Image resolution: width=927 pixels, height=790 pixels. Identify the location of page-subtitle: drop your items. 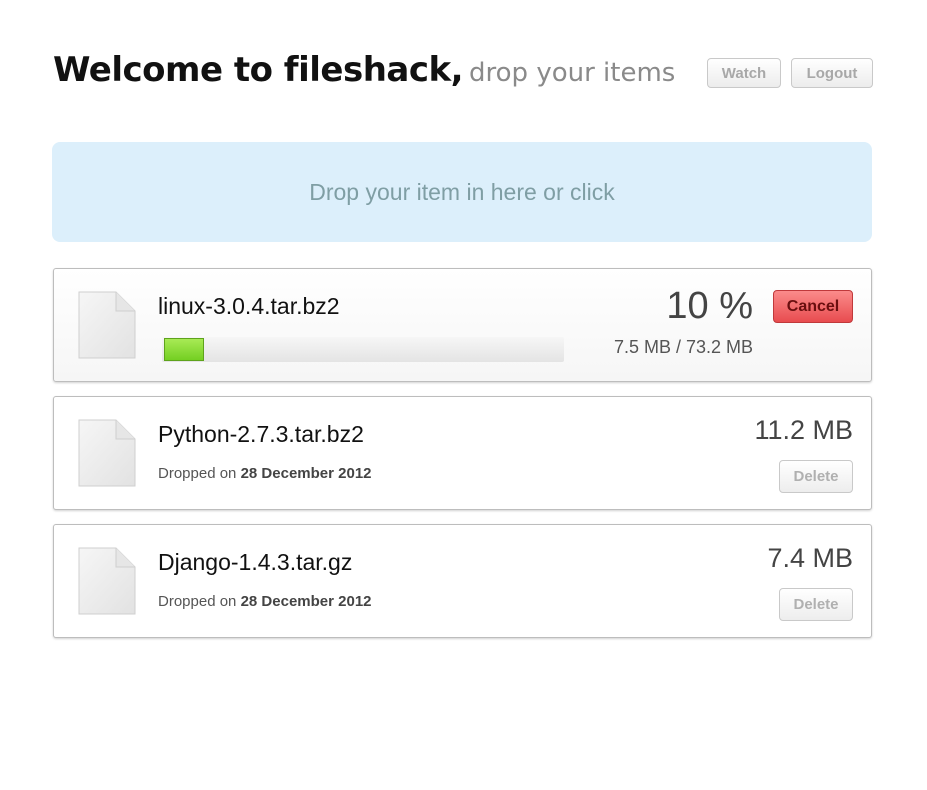
(572, 73).